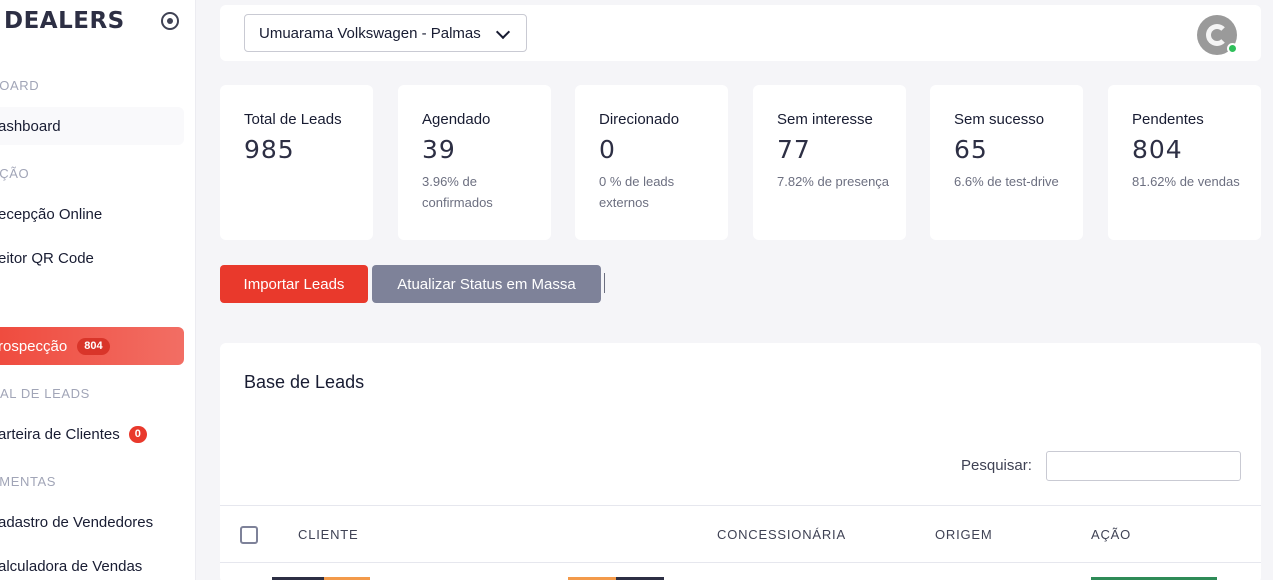 This screenshot has height=580, width=1273. I want to click on stat-title: Pendentes, so click(1168, 119).